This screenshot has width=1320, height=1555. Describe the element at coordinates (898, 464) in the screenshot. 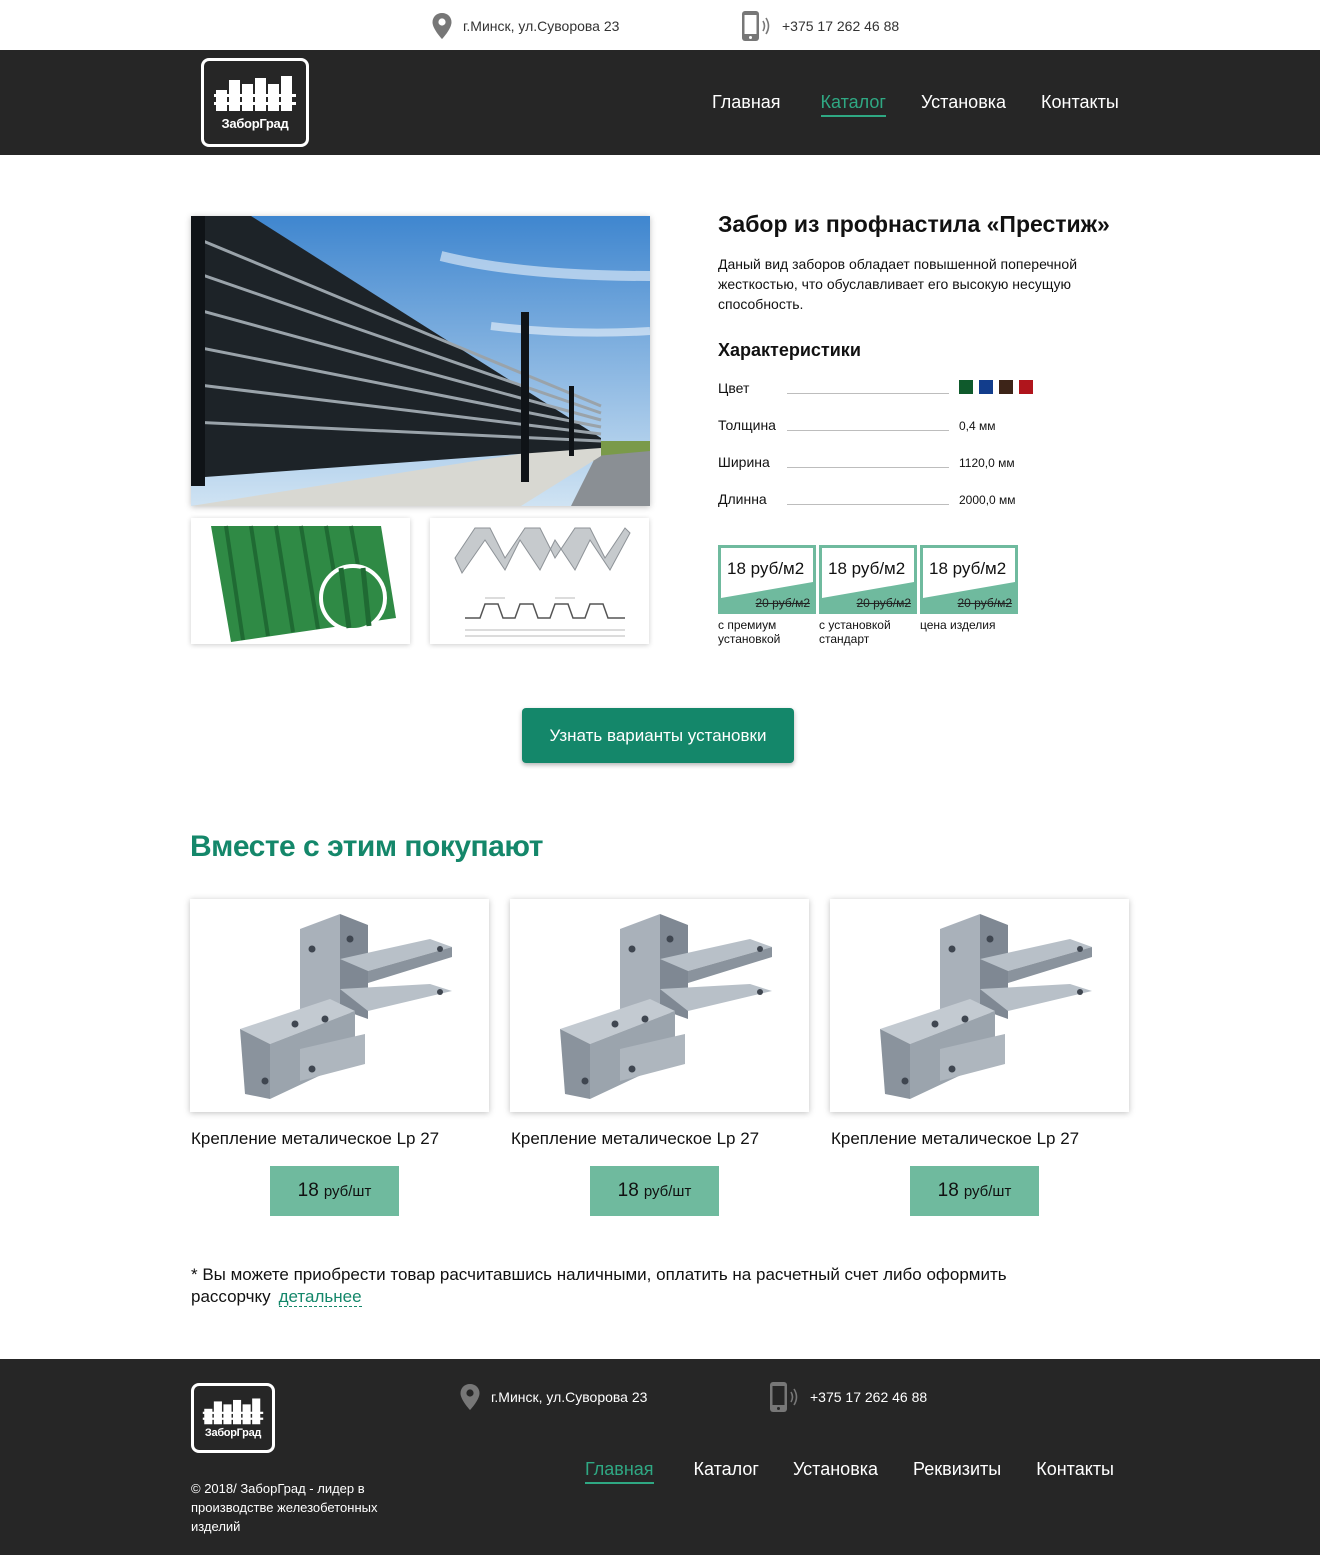

I see `spec-row-width: Ширина 1120,0 мм` at that location.